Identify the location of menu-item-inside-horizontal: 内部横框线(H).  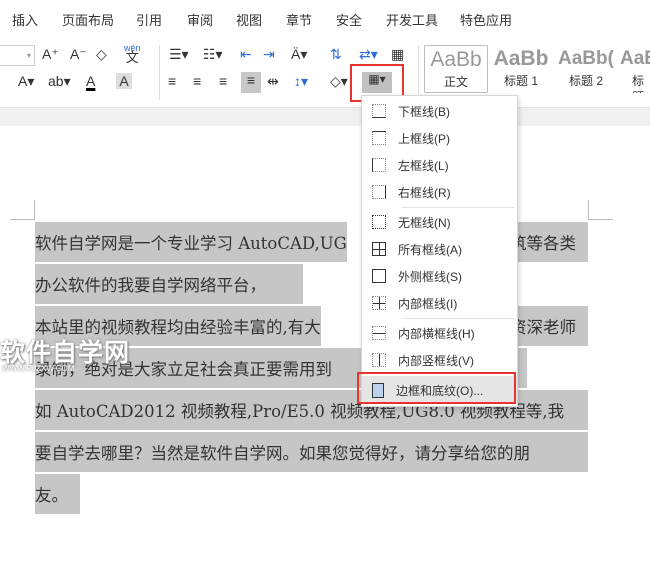
(439, 333).